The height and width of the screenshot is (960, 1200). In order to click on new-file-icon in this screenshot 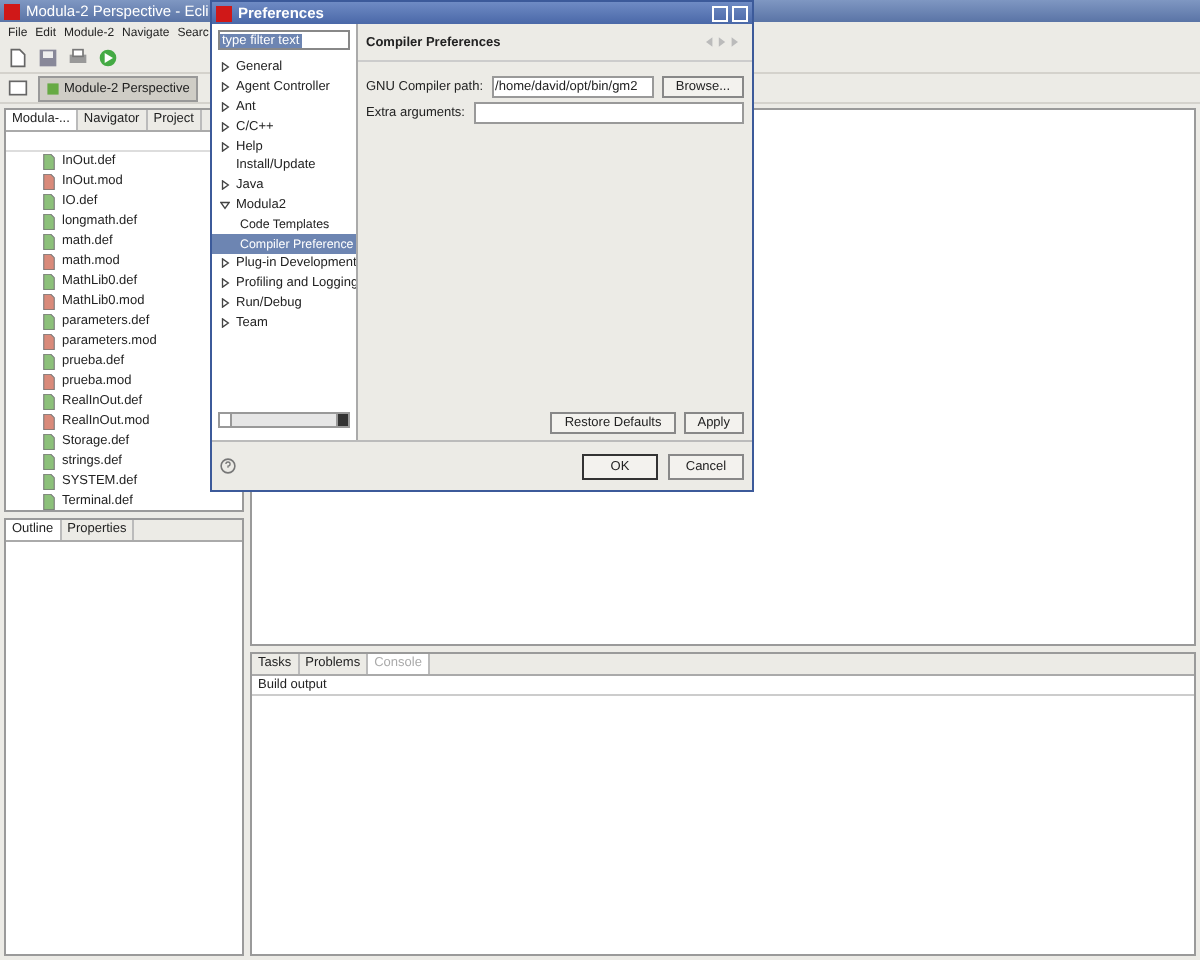, I will do `click(18, 58)`.